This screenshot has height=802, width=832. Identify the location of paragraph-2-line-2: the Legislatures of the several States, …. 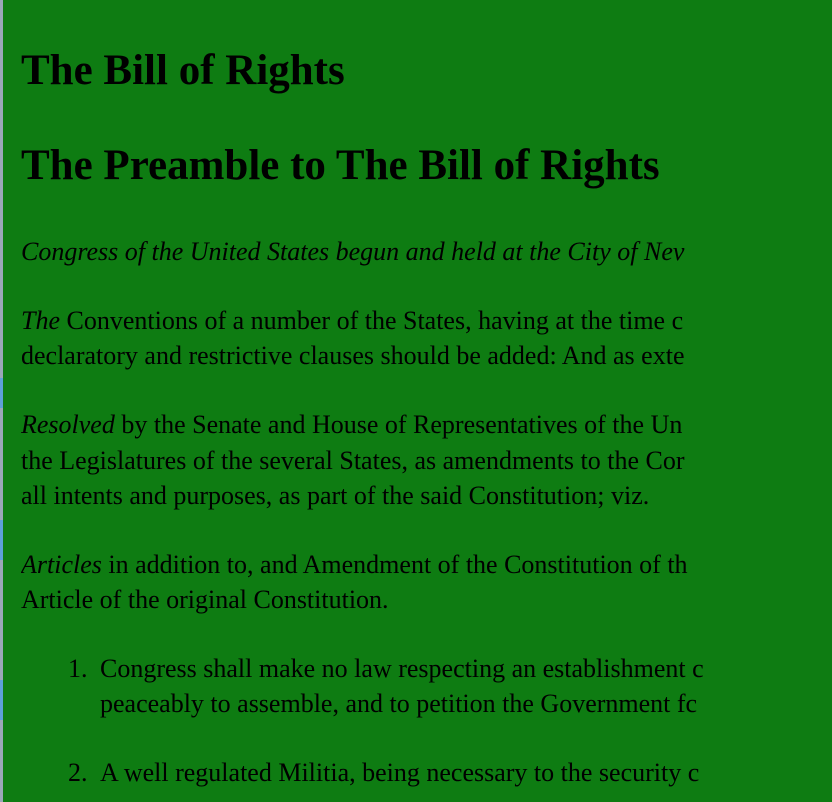
(353, 460).